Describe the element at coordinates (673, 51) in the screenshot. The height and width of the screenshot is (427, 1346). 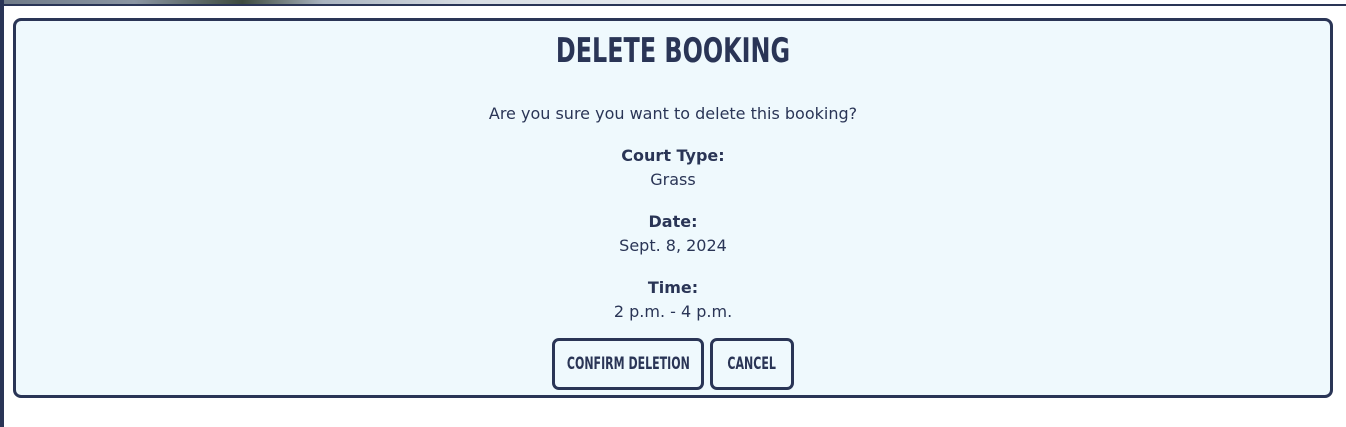
I see `page-title: Delete Booking` at that location.